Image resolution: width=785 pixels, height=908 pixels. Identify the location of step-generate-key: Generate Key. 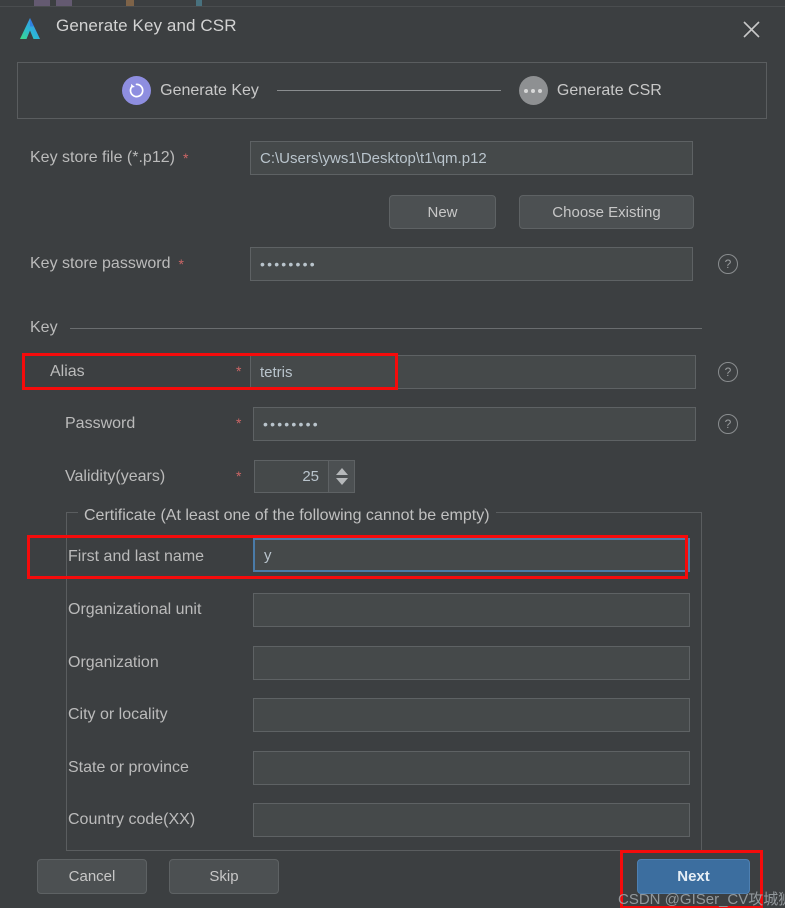
(190, 90).